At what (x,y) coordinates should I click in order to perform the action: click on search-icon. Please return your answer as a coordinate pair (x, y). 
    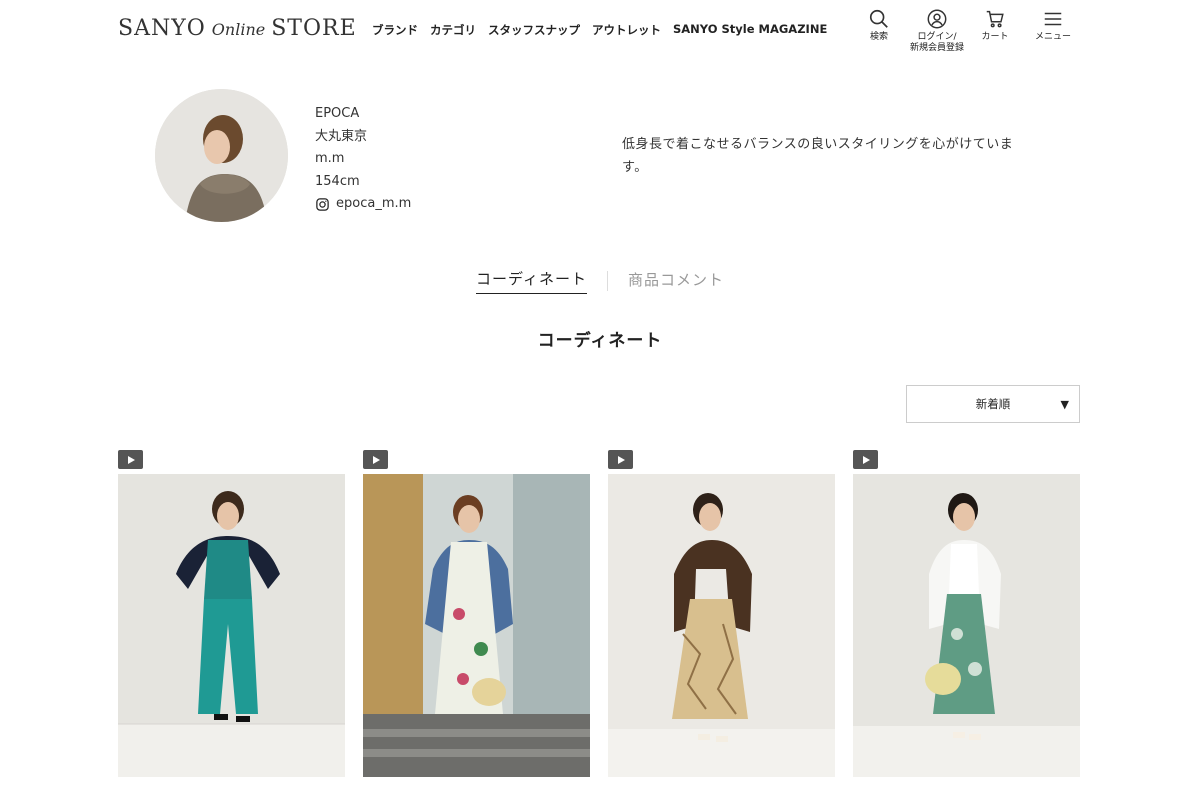
    Looking at the image, I should click on (878, 18).